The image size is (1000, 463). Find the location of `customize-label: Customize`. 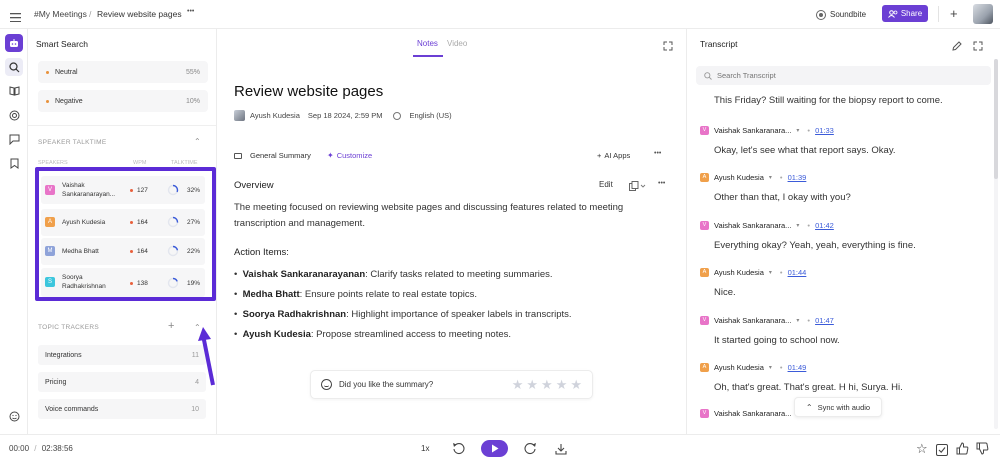

customize-label: Customize is located at coordinates (354, 155).